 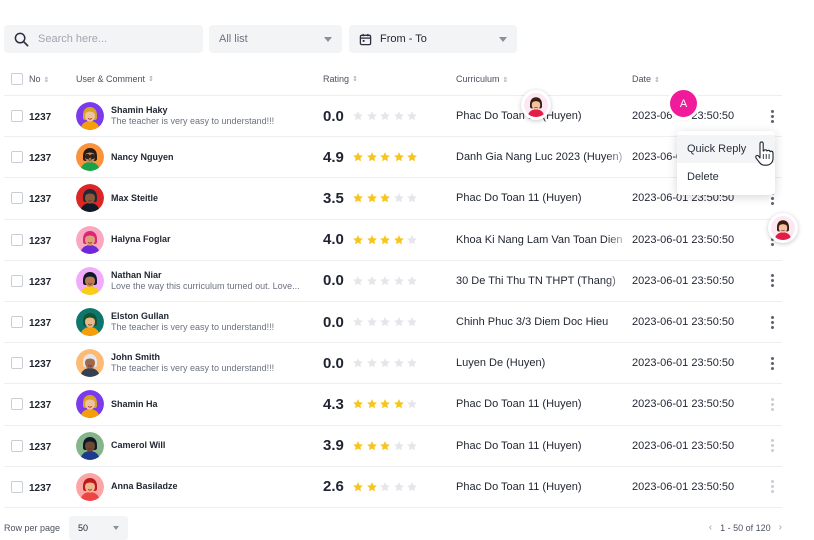 I want to click on user-name: Halyna Foglar, so click(x=141, y=239).